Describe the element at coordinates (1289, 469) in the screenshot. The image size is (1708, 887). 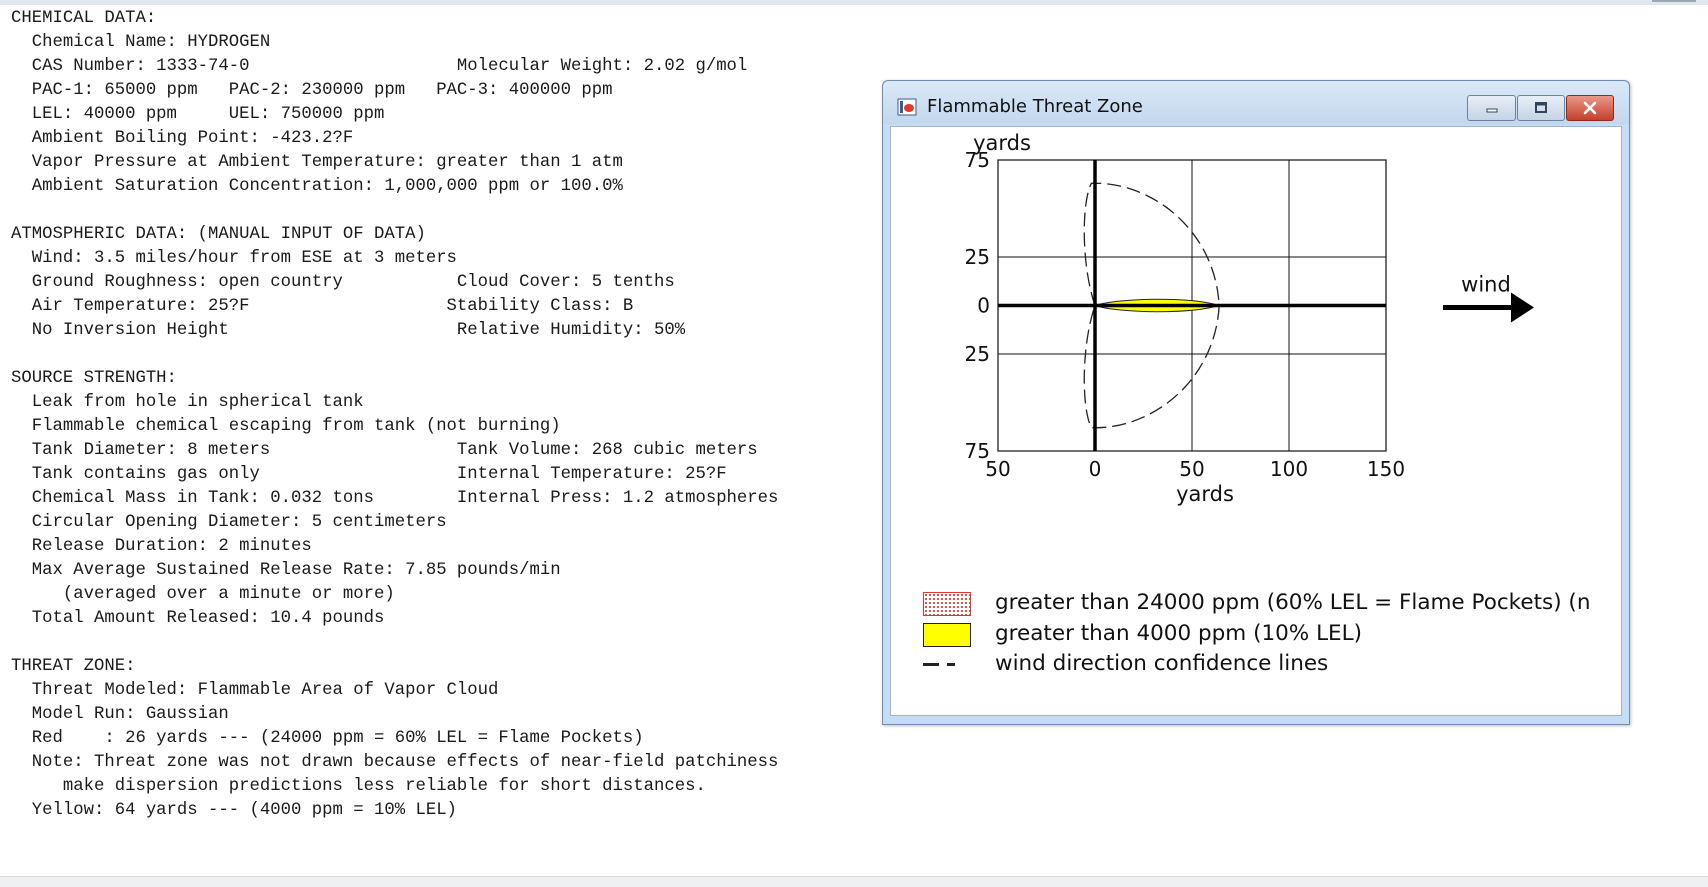
I see `x-tick-label: 100` at that location.